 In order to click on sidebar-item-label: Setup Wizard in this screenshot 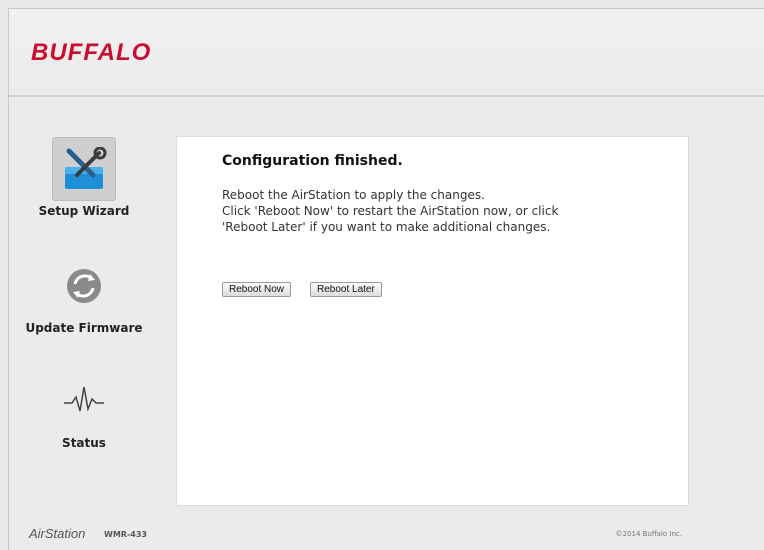, I will do `click(84, 211)`.